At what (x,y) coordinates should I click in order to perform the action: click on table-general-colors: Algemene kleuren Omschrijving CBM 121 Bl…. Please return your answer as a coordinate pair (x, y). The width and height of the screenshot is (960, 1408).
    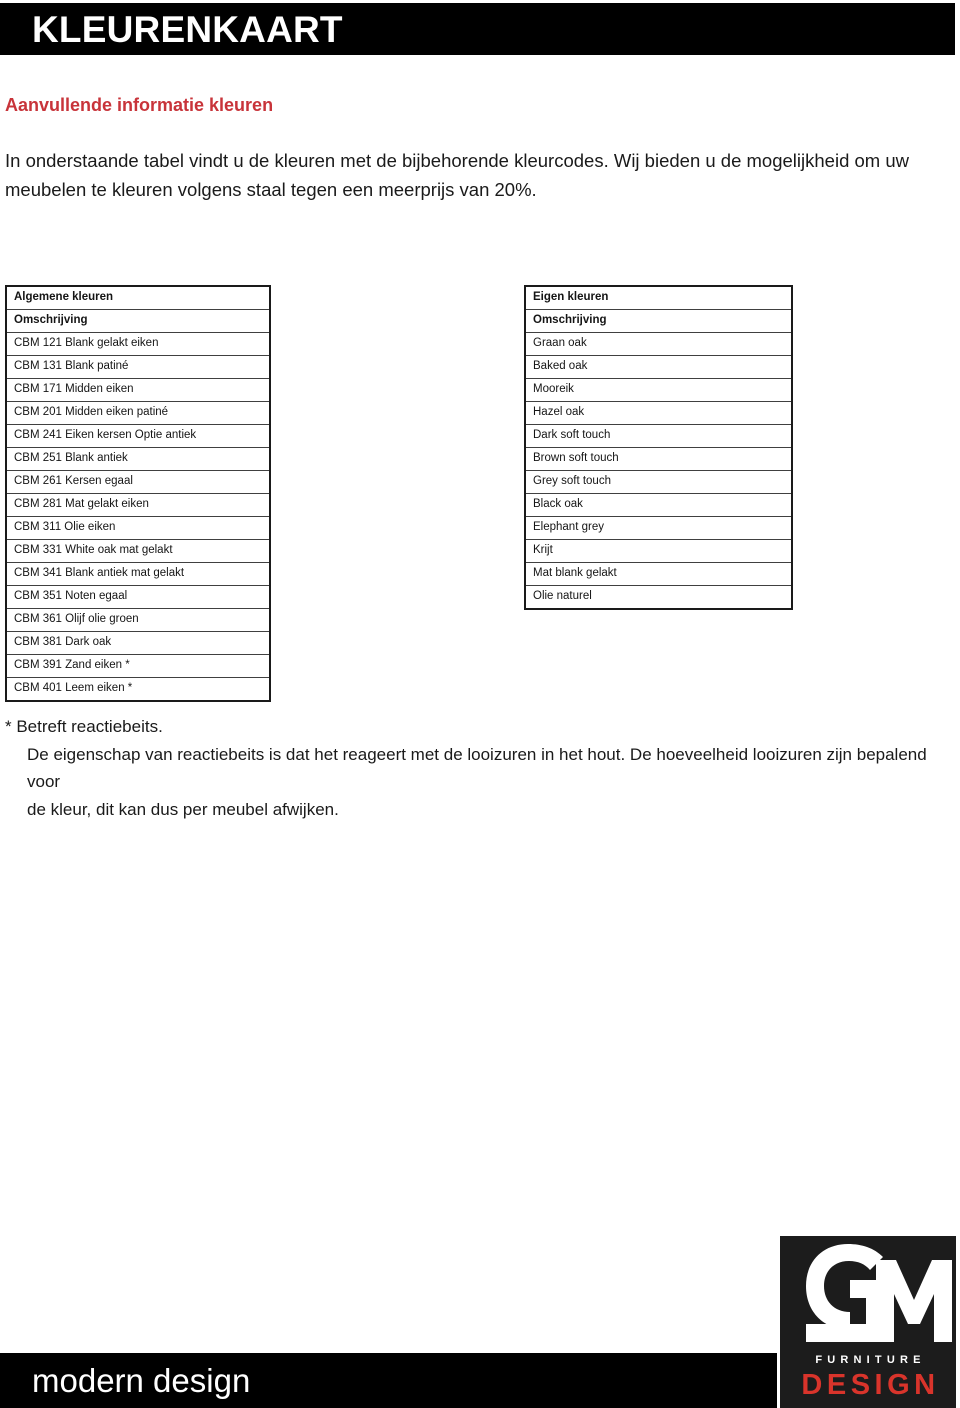
    Looking at the image, I should click on (138, 493).